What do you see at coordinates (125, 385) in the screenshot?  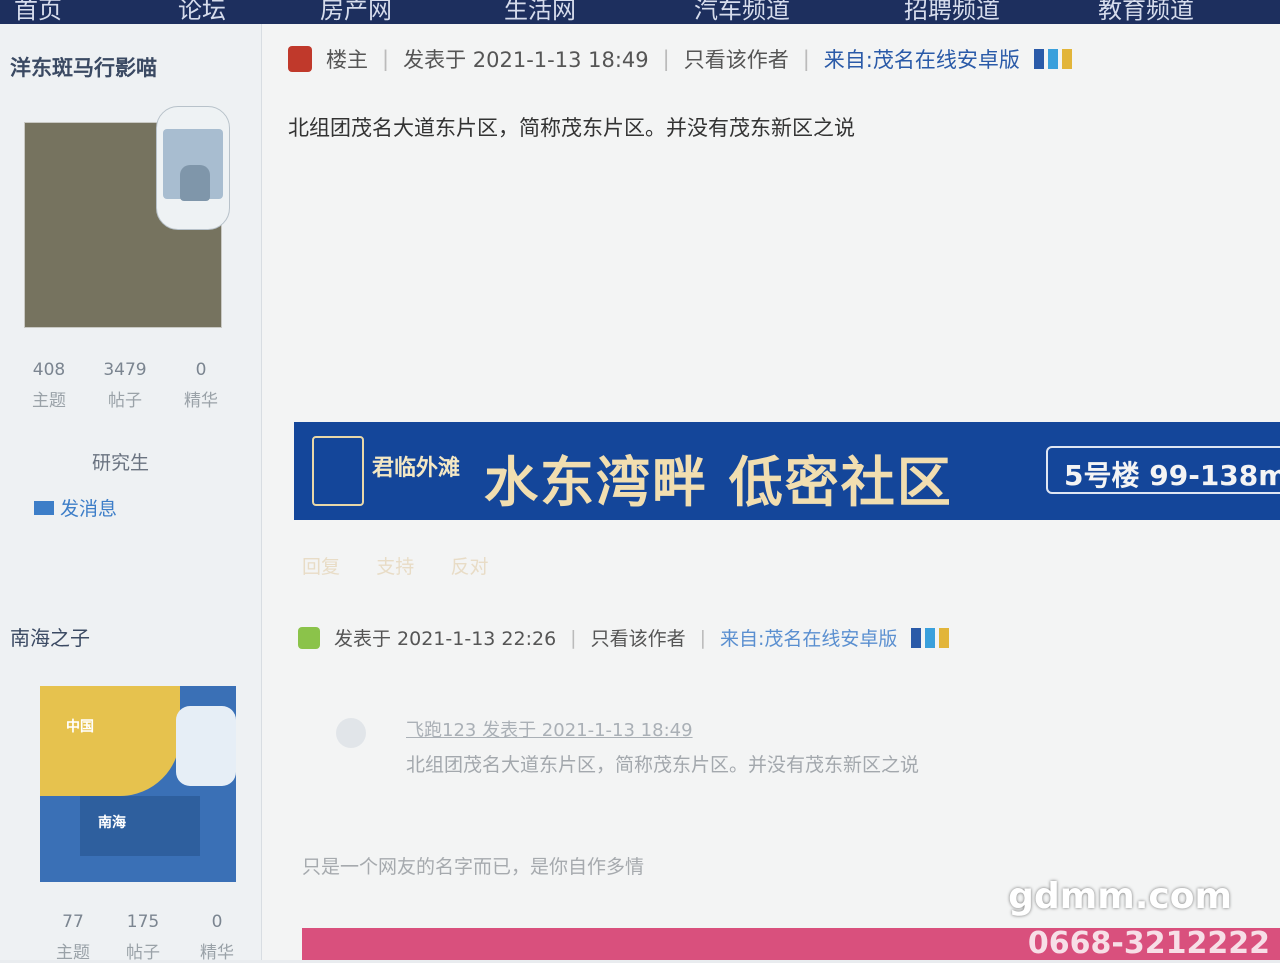 I see `stat-posts: 3479 帖子` at bounding box center [125, 385].